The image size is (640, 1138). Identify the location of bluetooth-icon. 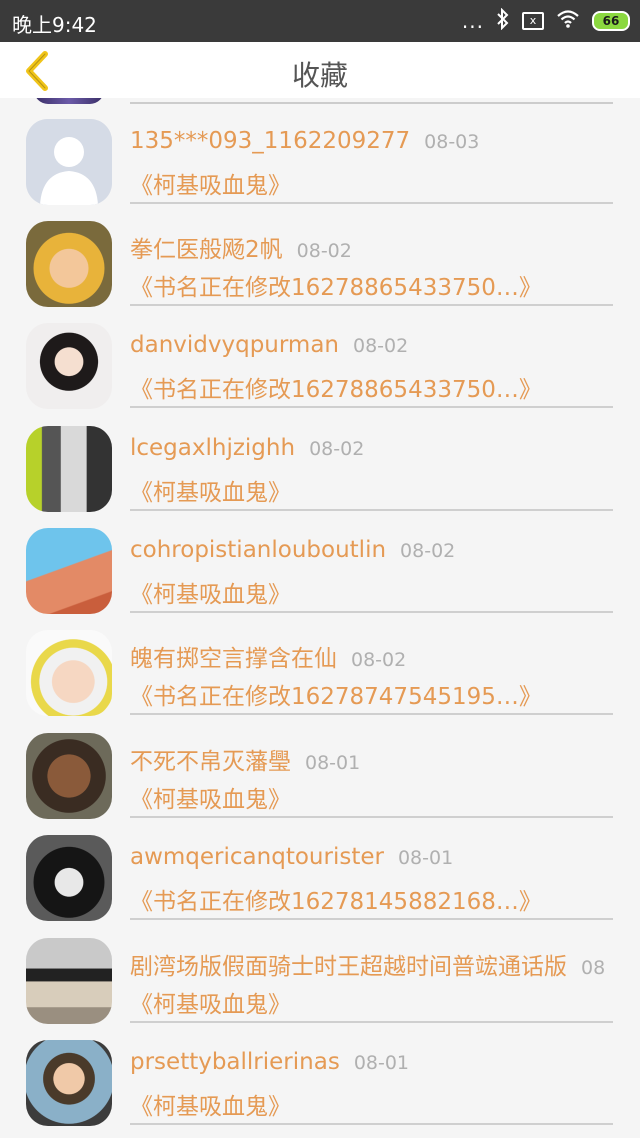
(503, 20).